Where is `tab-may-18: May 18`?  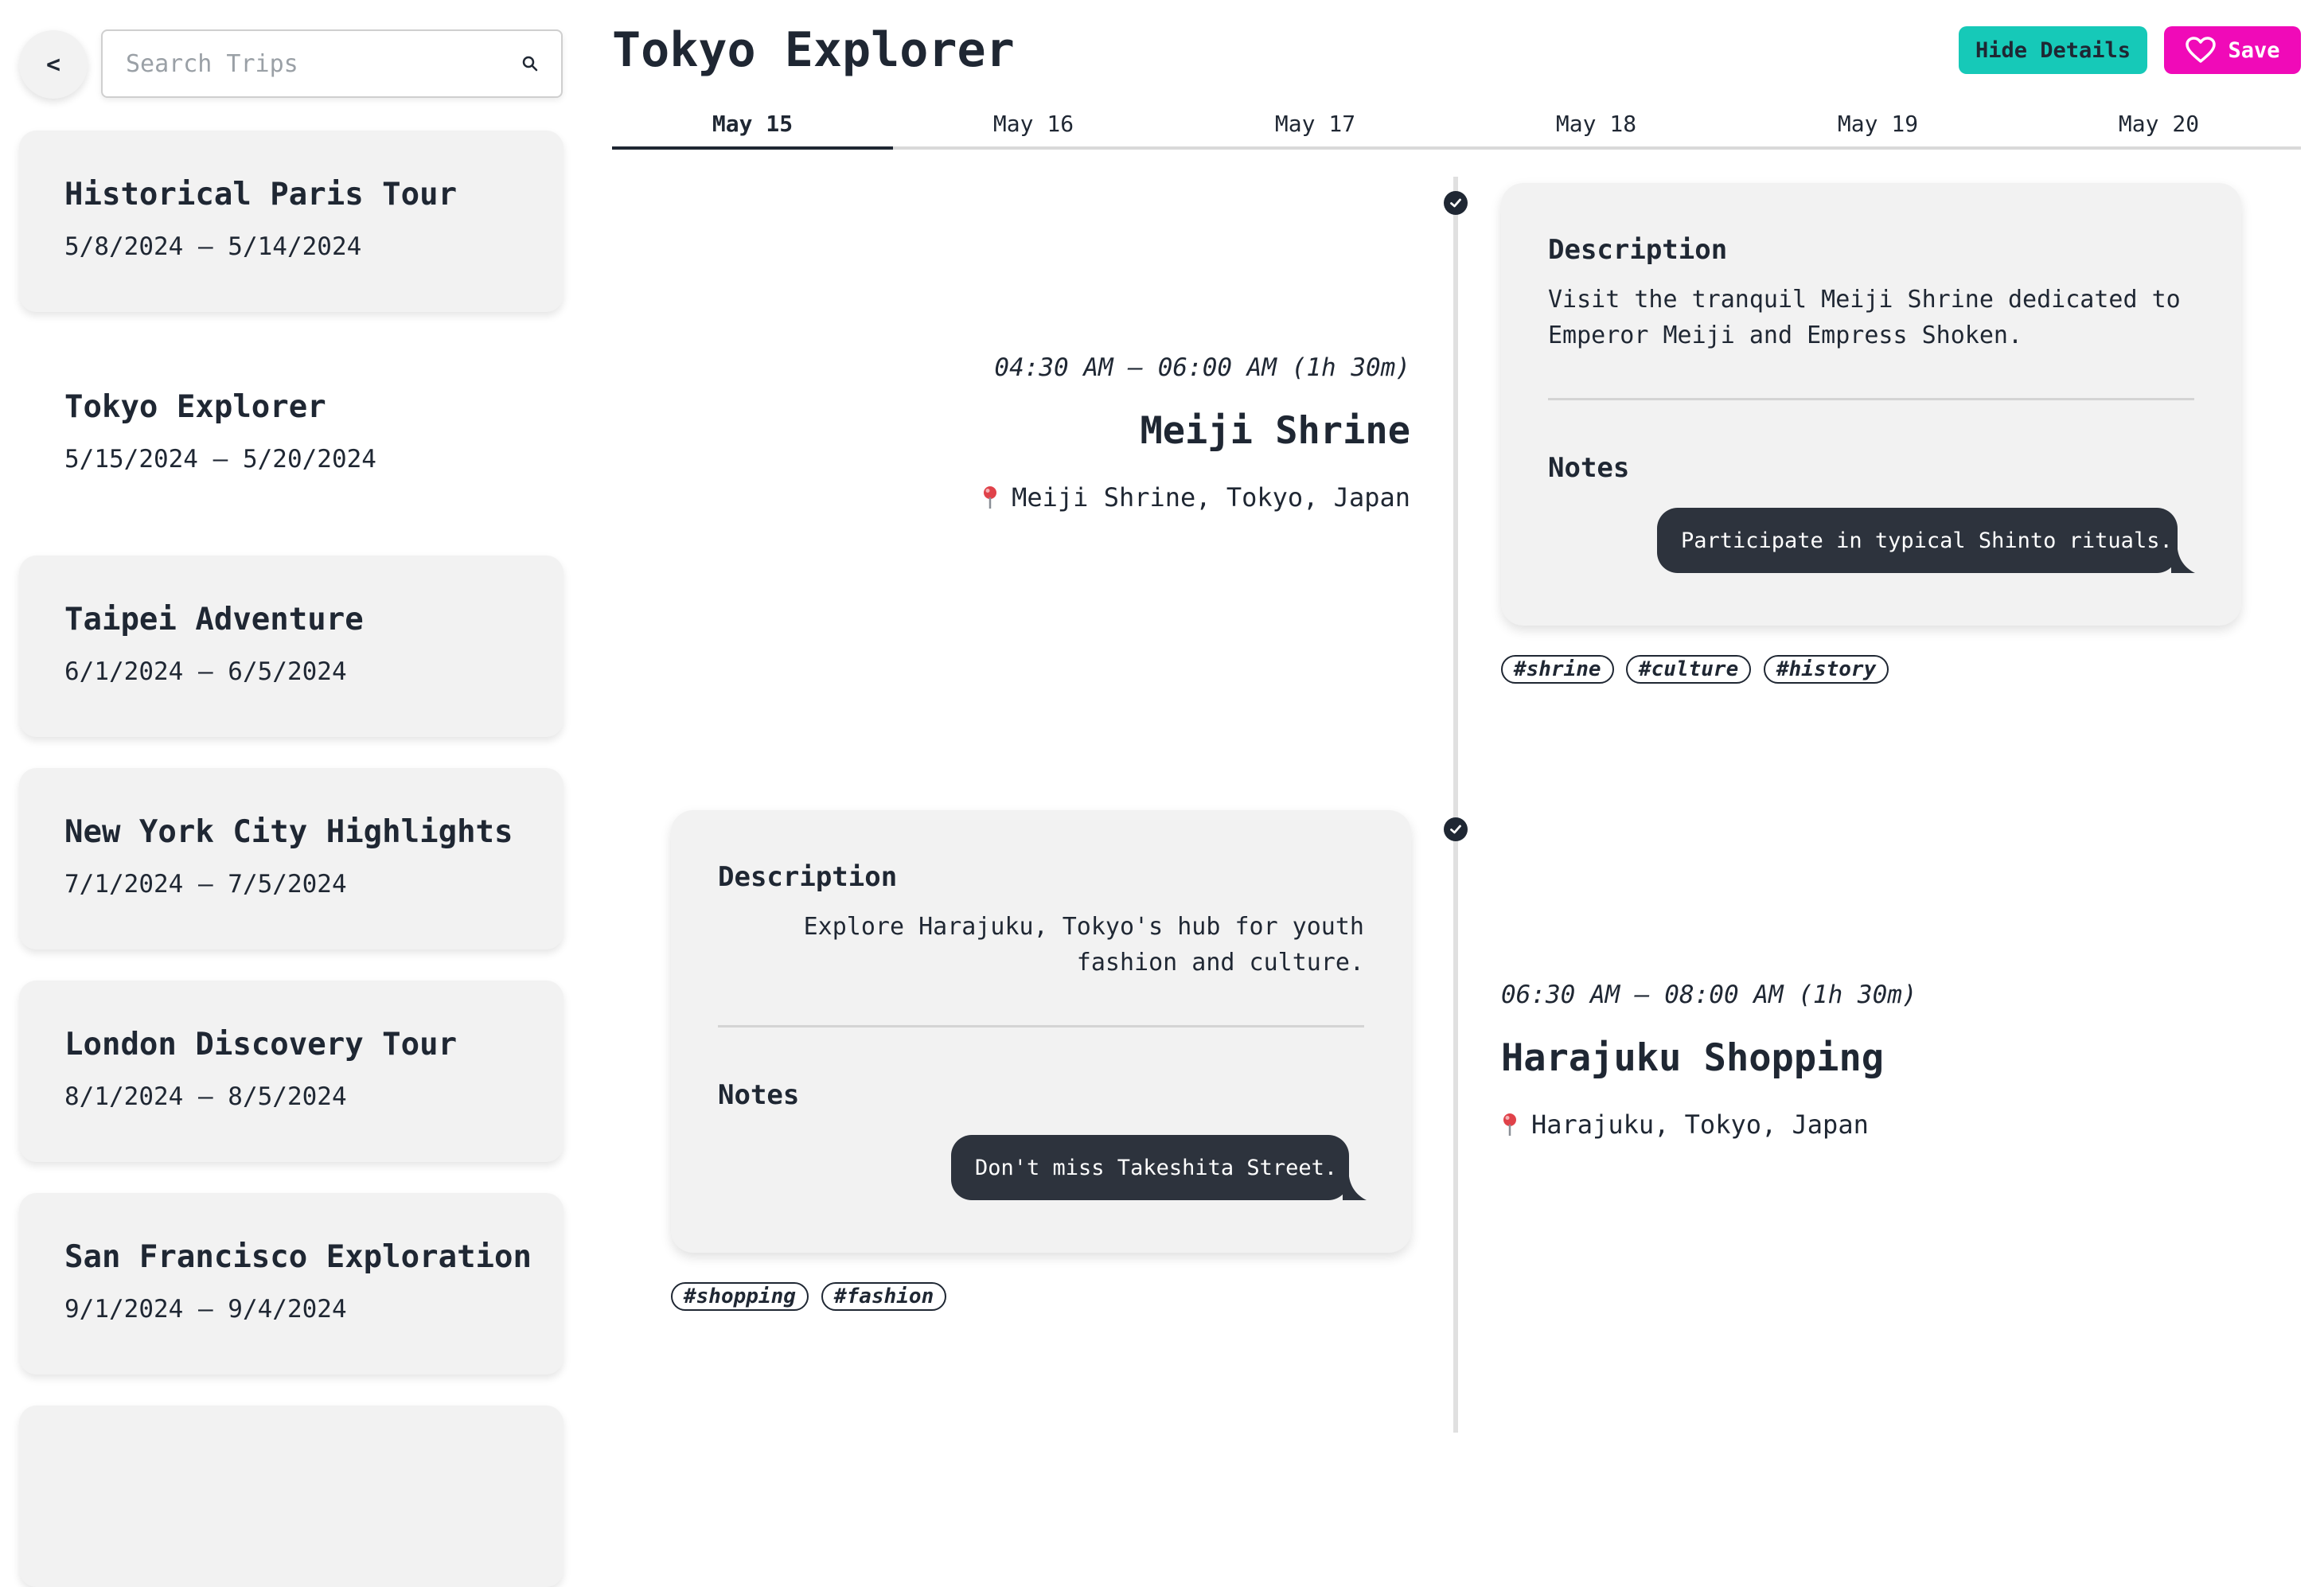
tab-may-18: May 18 is located at coordinates (1596, 124).